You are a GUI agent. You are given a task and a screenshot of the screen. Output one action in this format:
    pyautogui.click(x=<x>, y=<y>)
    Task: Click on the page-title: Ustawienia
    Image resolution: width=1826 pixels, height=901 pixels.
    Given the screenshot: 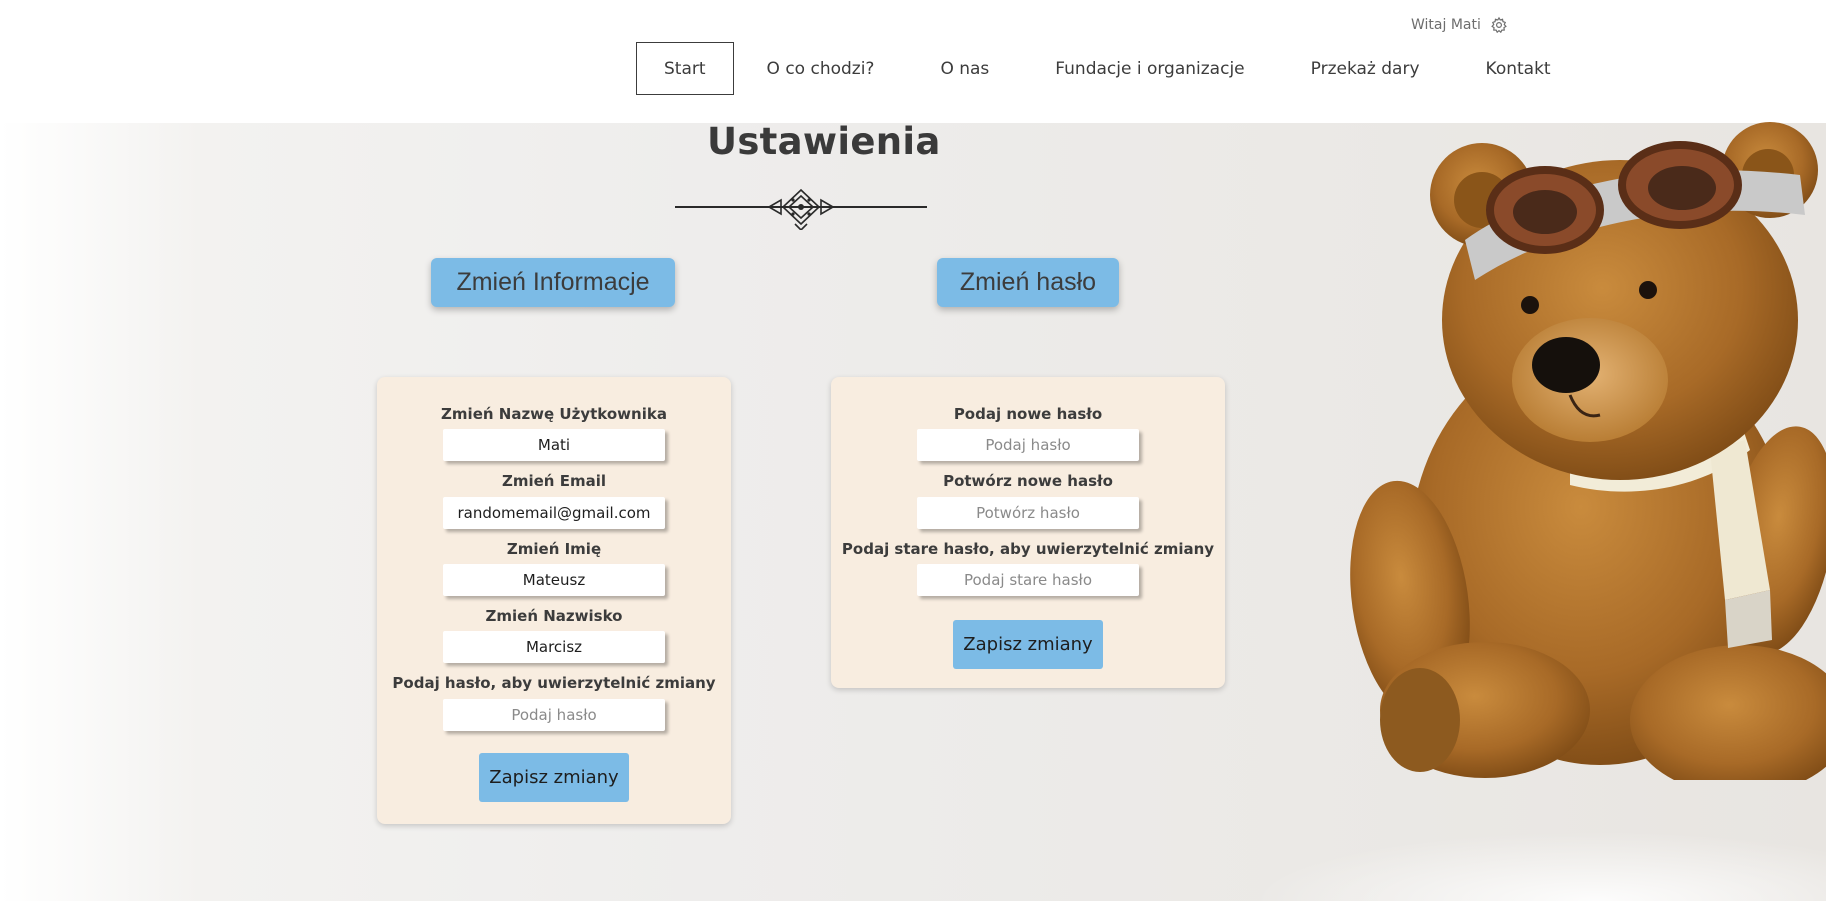 What is the action you would take?
    pyautogui.click(x=824, y=141)
    